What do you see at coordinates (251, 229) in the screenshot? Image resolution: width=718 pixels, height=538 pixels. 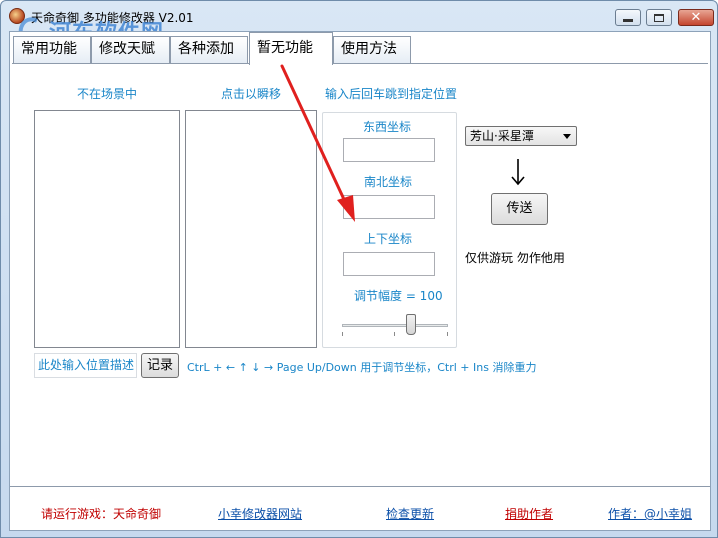 I see `teleport-list` at bounding box center [251, 229].